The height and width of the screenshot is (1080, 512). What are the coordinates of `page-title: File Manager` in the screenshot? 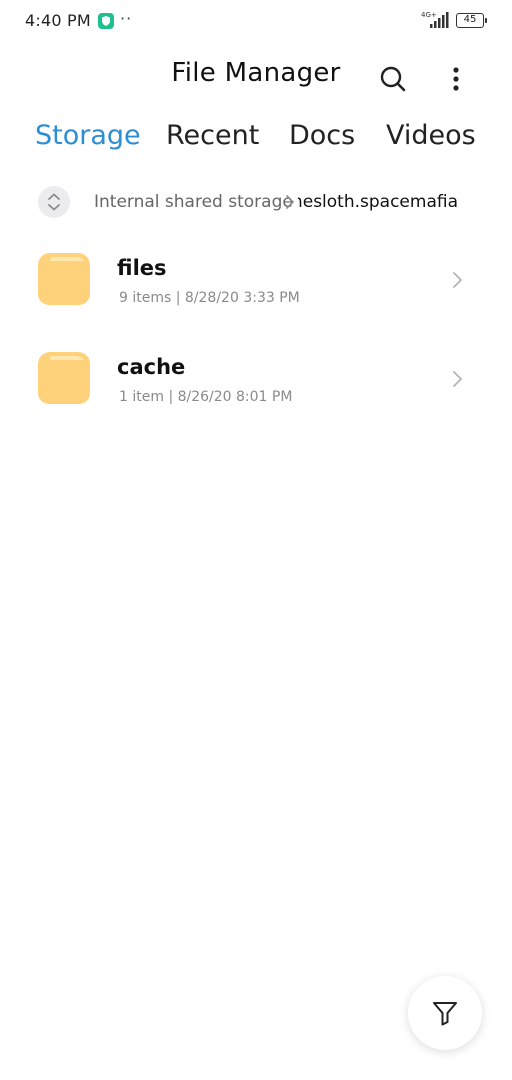 It's located at (256, 73).